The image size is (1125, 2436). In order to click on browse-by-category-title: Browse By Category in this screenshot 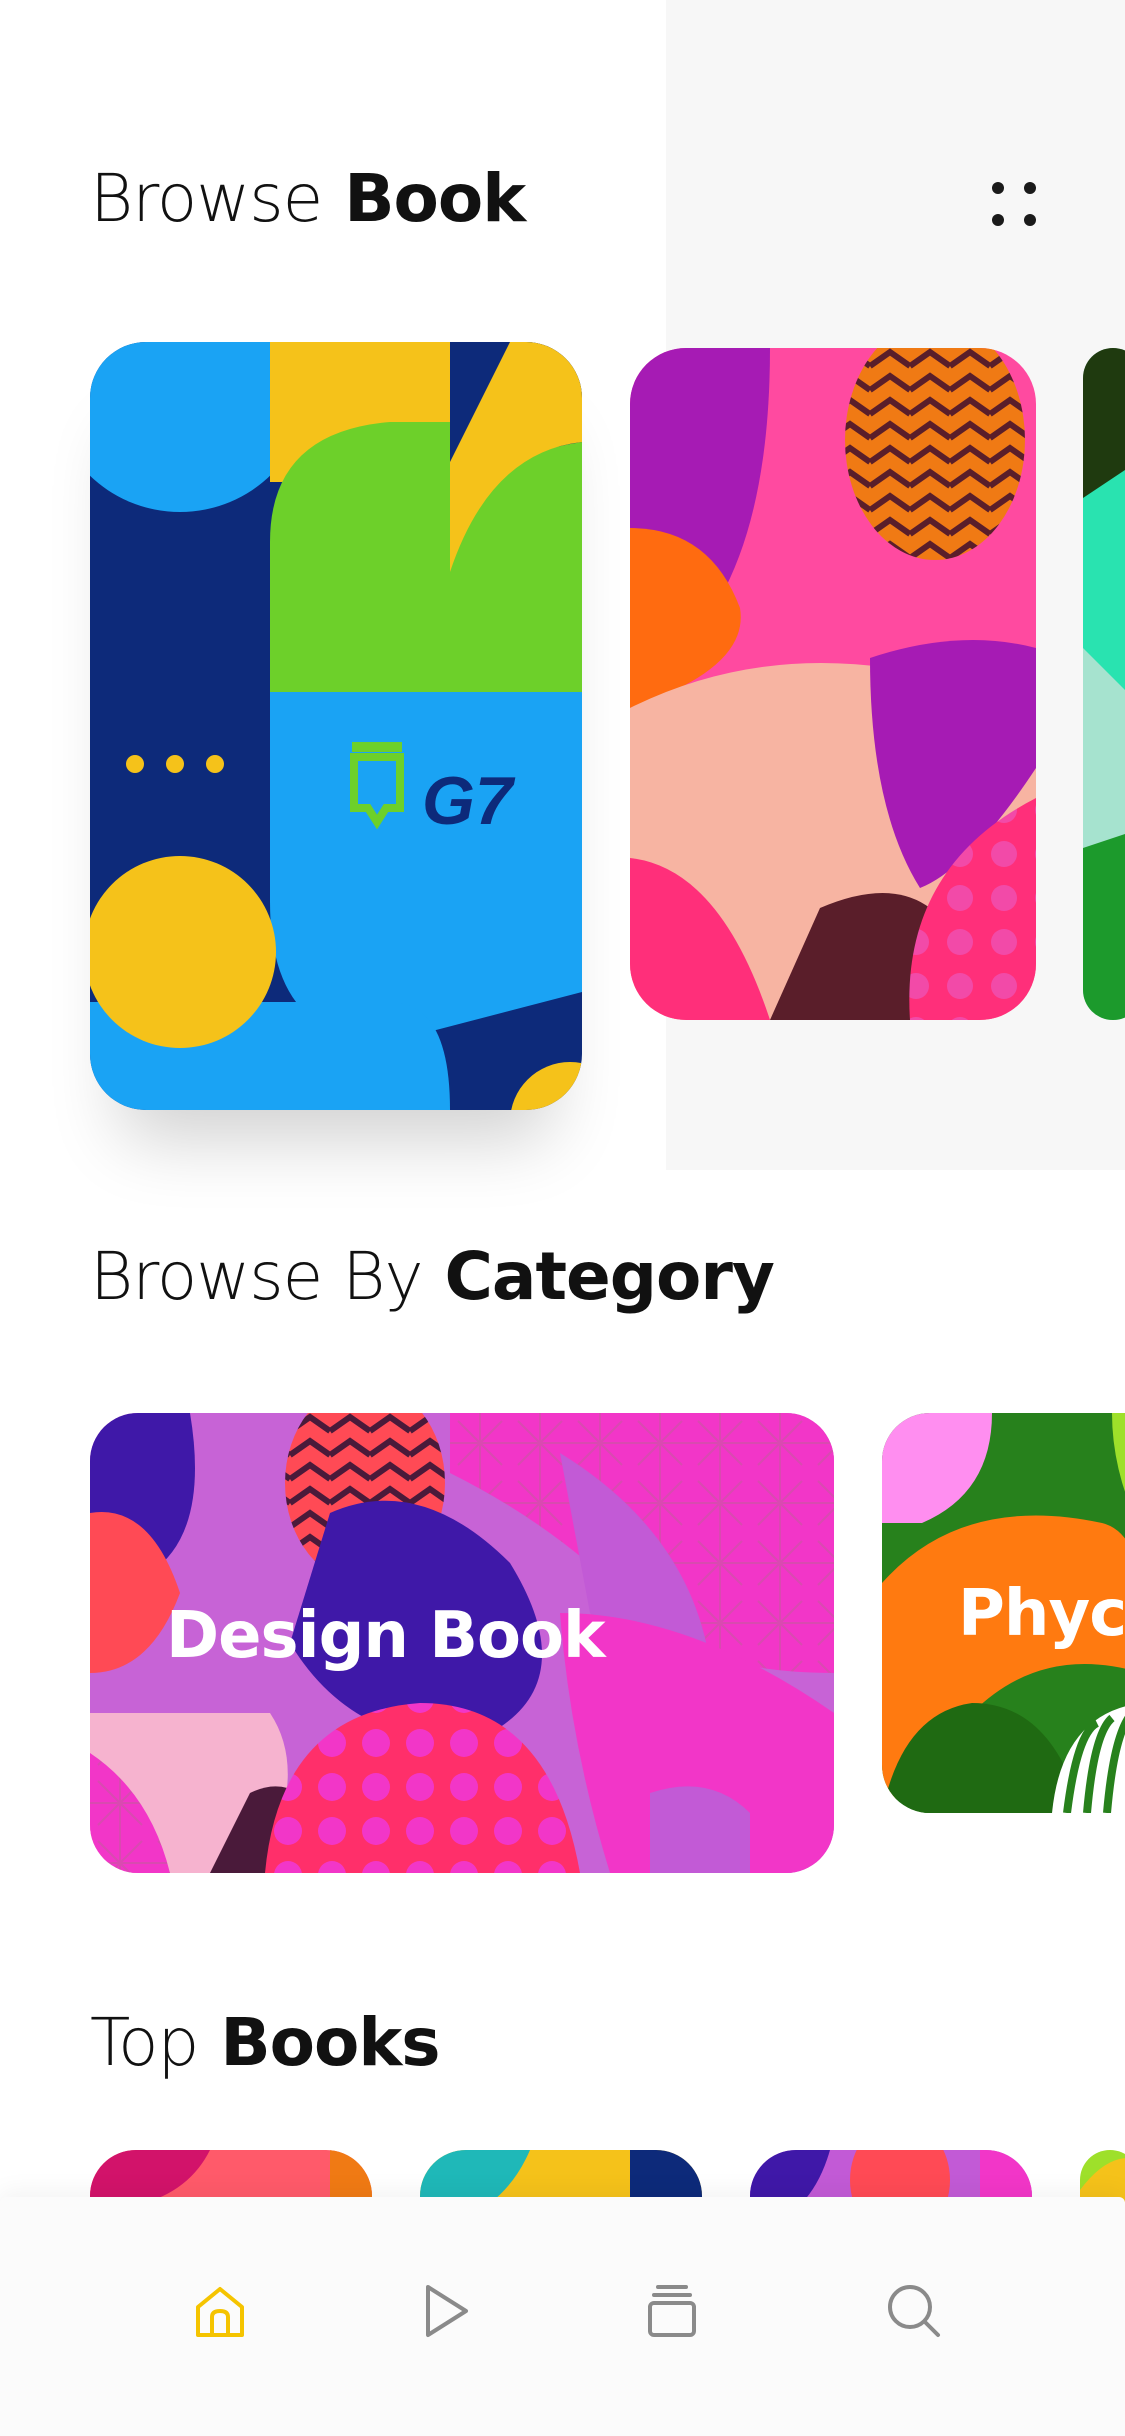, I will do `click(432, 1277)`.